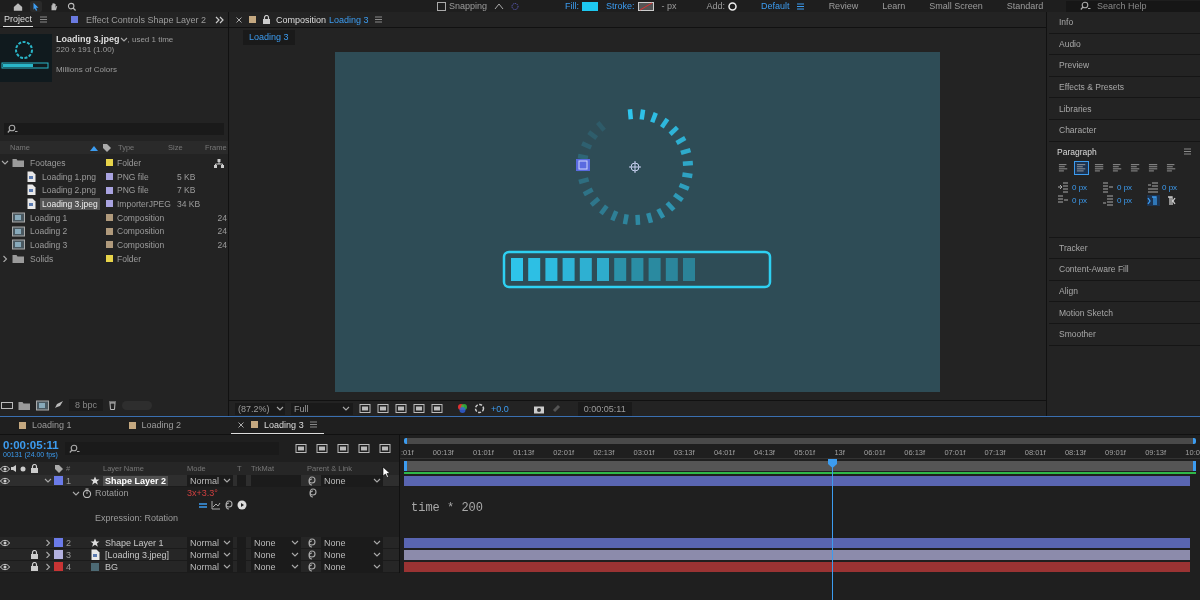 The image size is (1200, 600). What do you see at coordinates (42, 258) in the screenshot?
I see `project-item-name: Solids` at bounding box center [42, 258].